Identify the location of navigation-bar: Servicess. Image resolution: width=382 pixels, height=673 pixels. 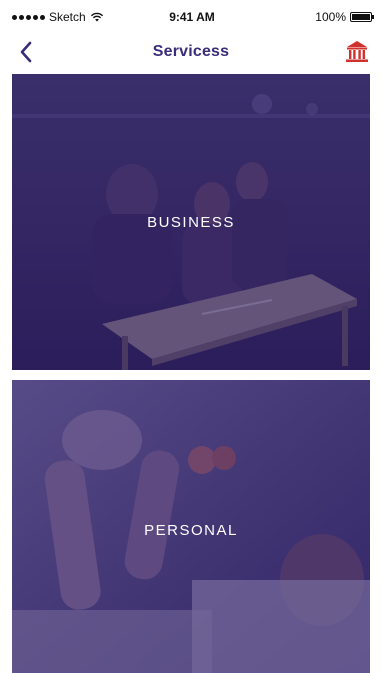
(191, 52).